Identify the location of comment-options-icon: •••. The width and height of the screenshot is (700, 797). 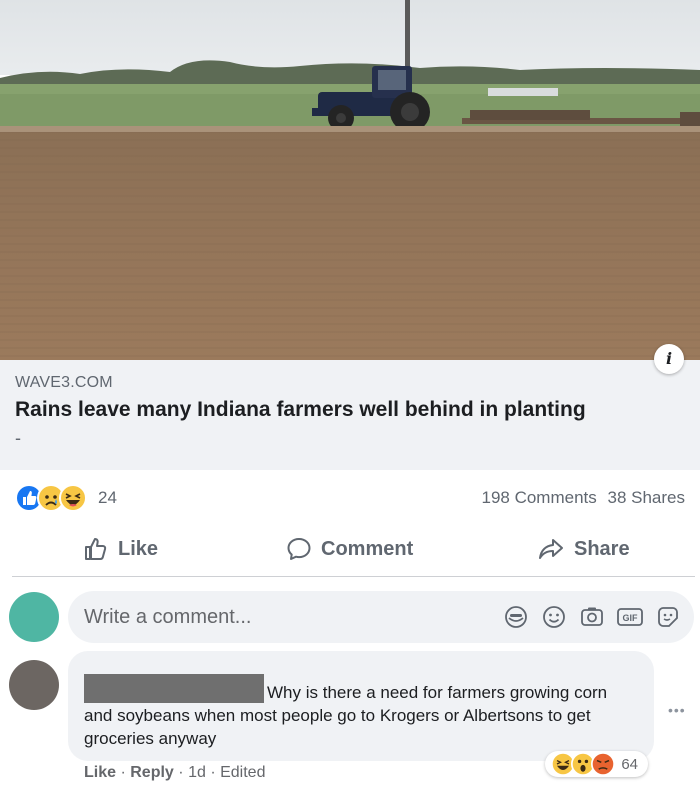
(677, 710).